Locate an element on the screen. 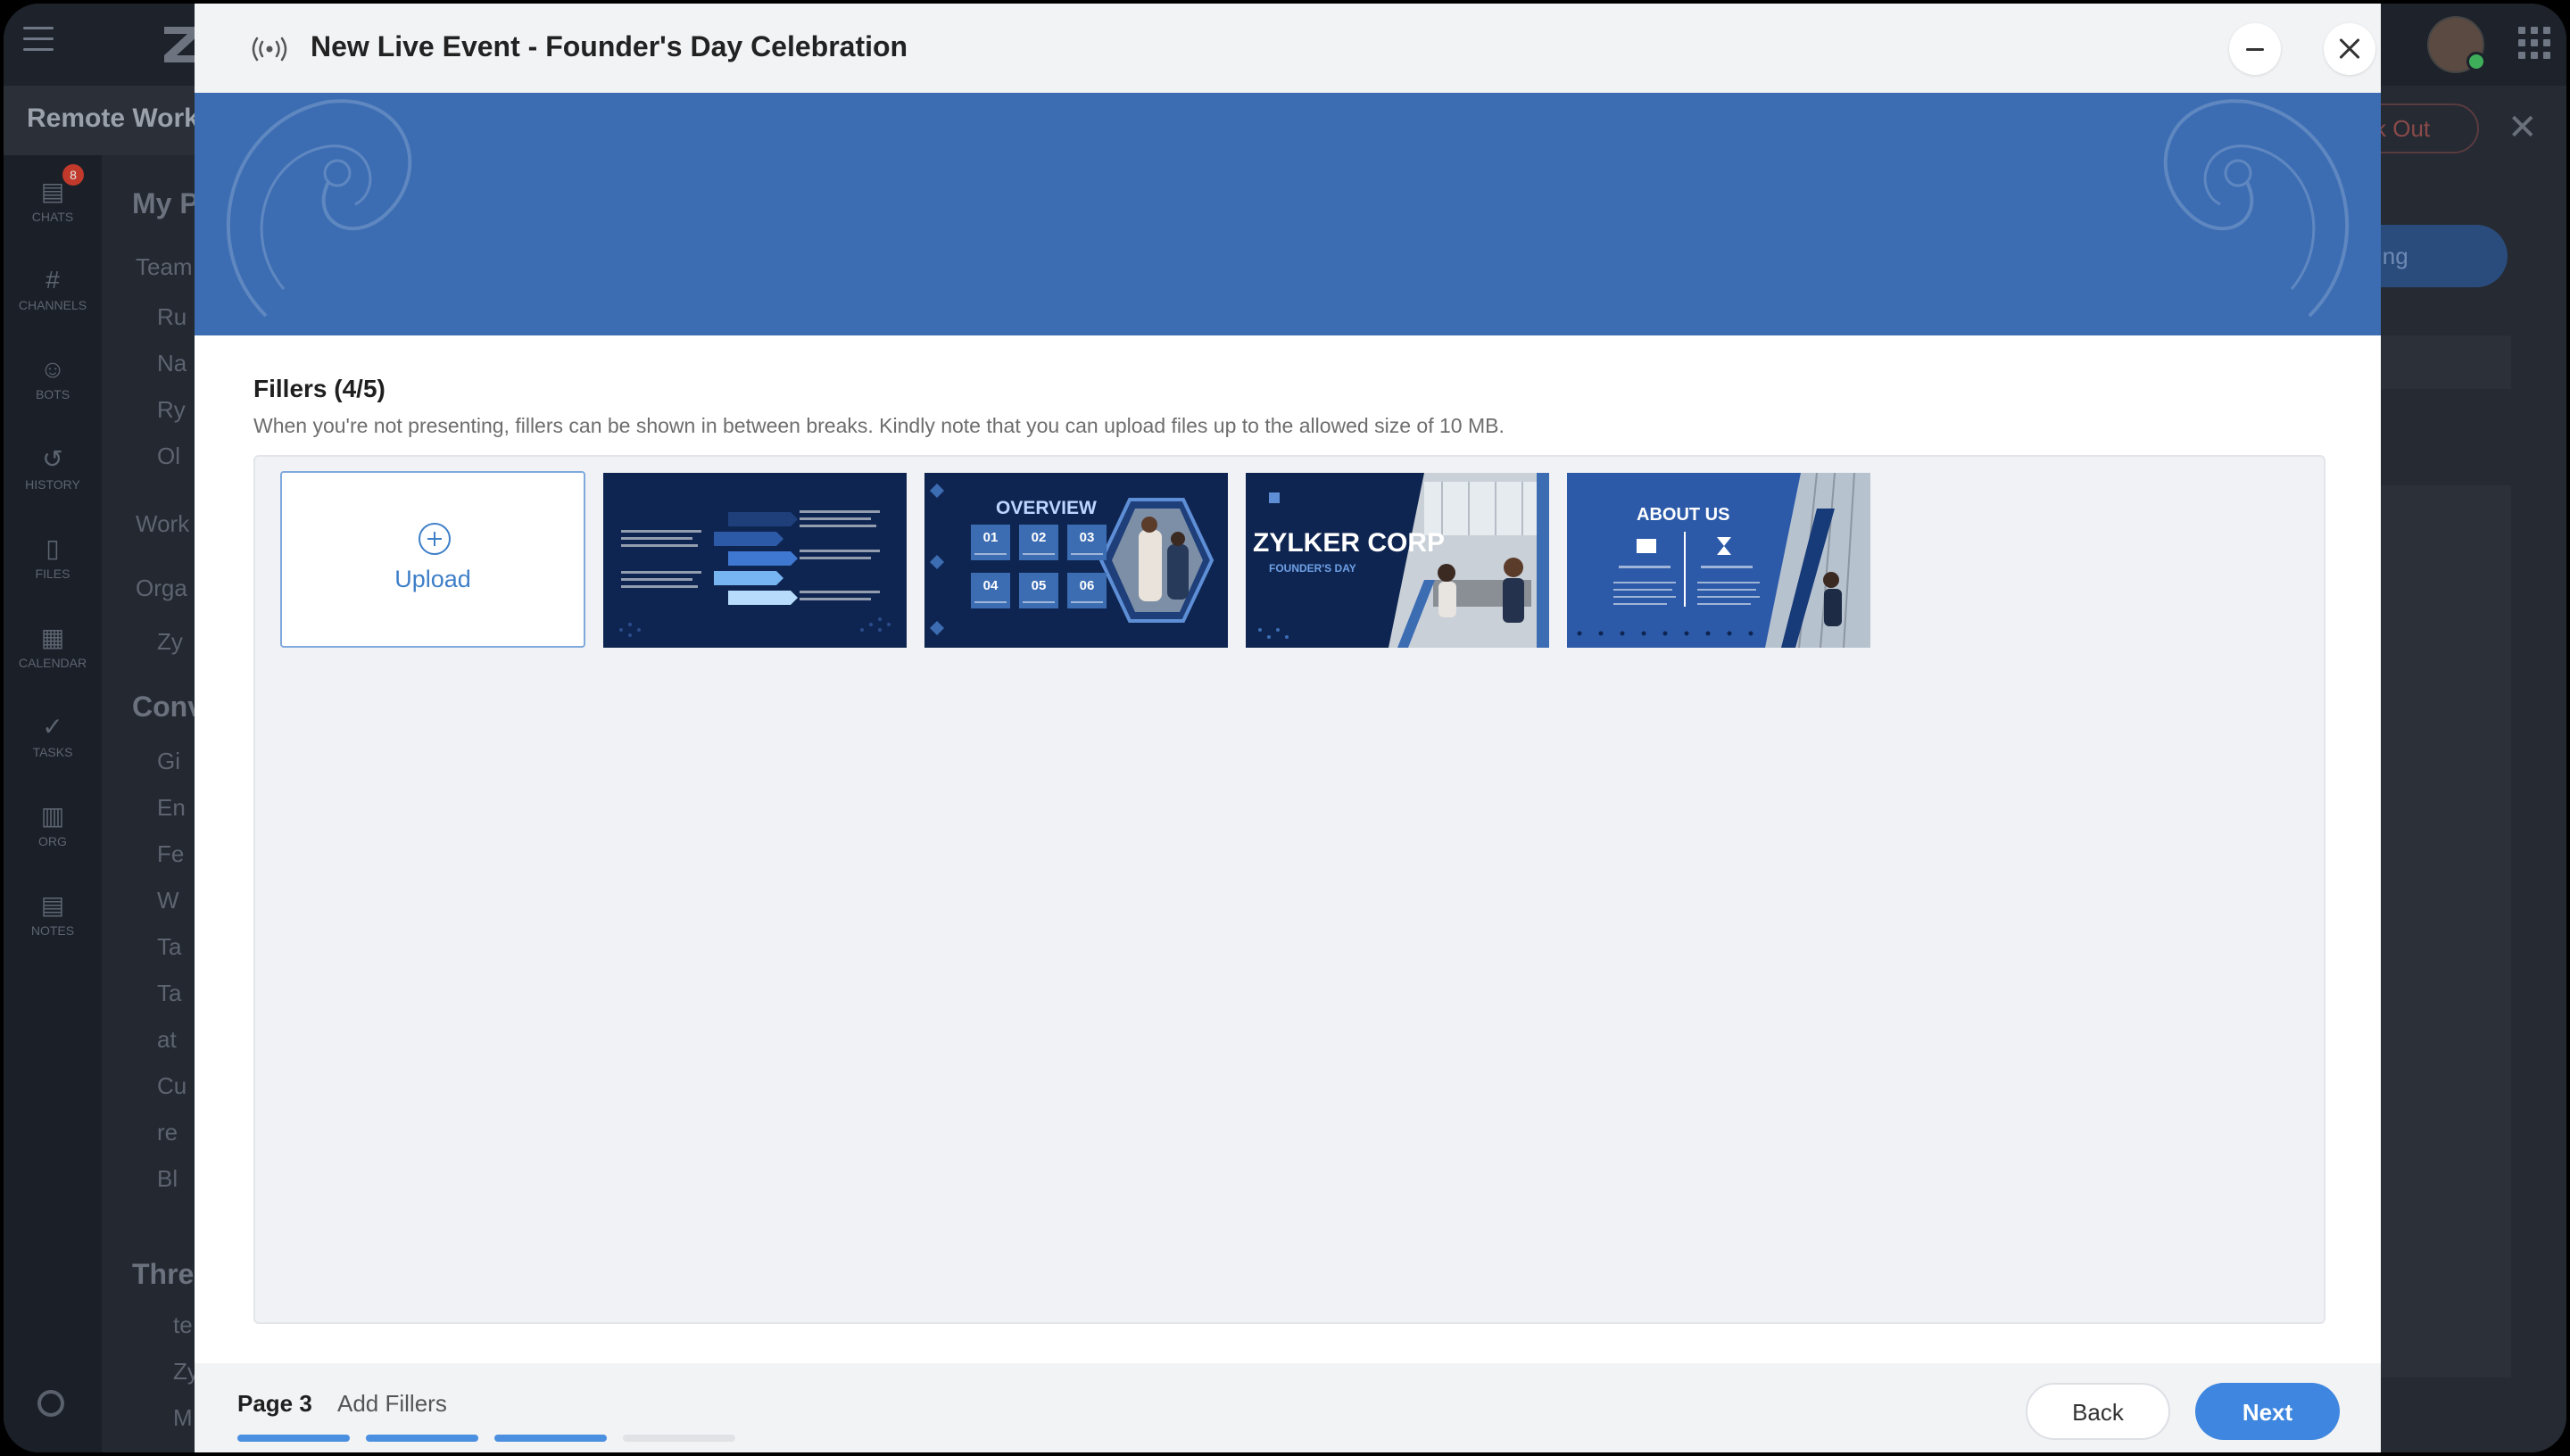 Image resolution: width=2570 pixels, height=1456 pixels. filler-thumbnail-title: ZYLKER CORP FOUNDER'S DAY is located at coordinates (1398, 560).